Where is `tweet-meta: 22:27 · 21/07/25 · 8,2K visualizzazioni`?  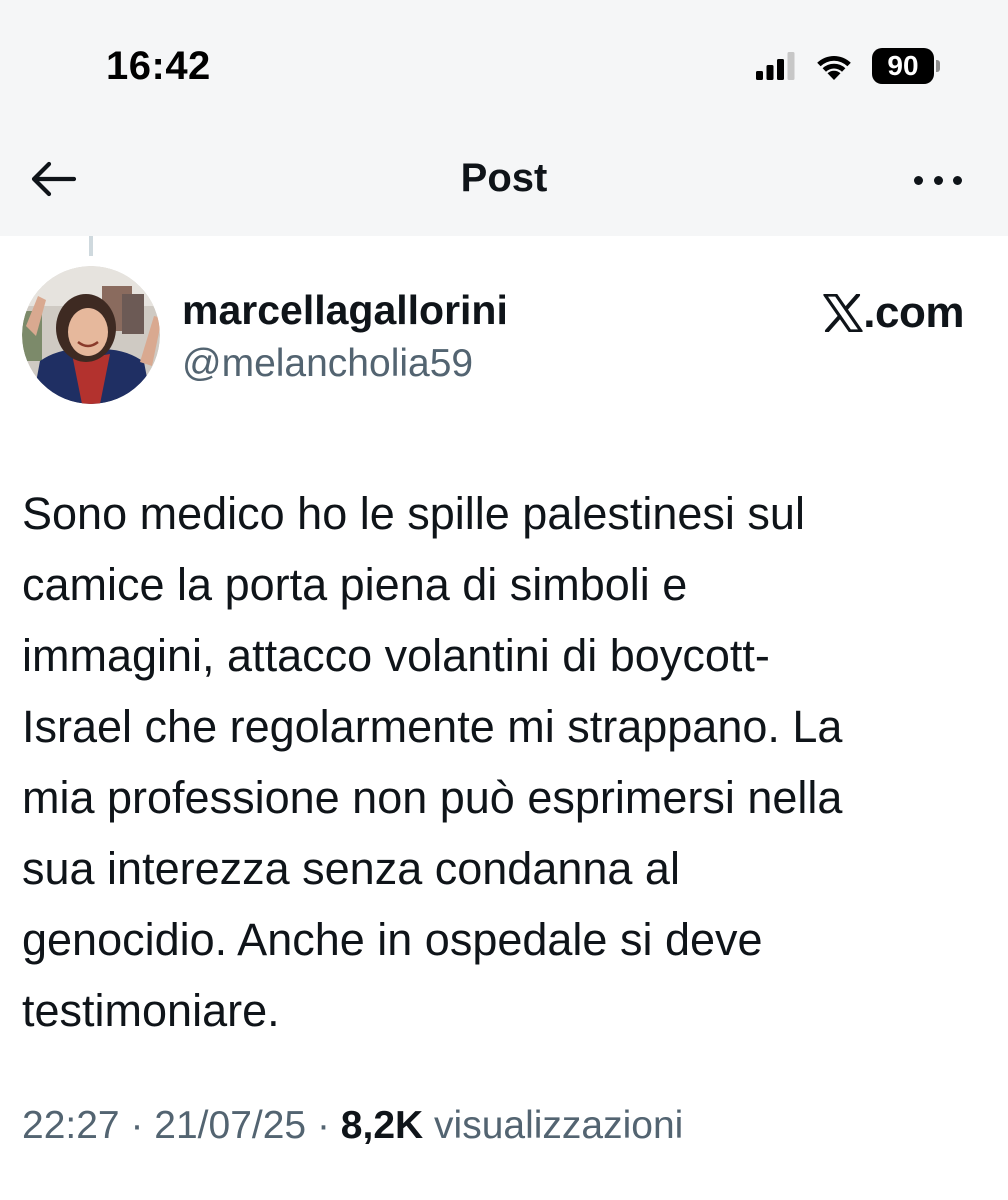
tweet-meta: 22:27 · 21/07/25 · 8,2K visualizzazioni is located at coordinates (352, 1126).